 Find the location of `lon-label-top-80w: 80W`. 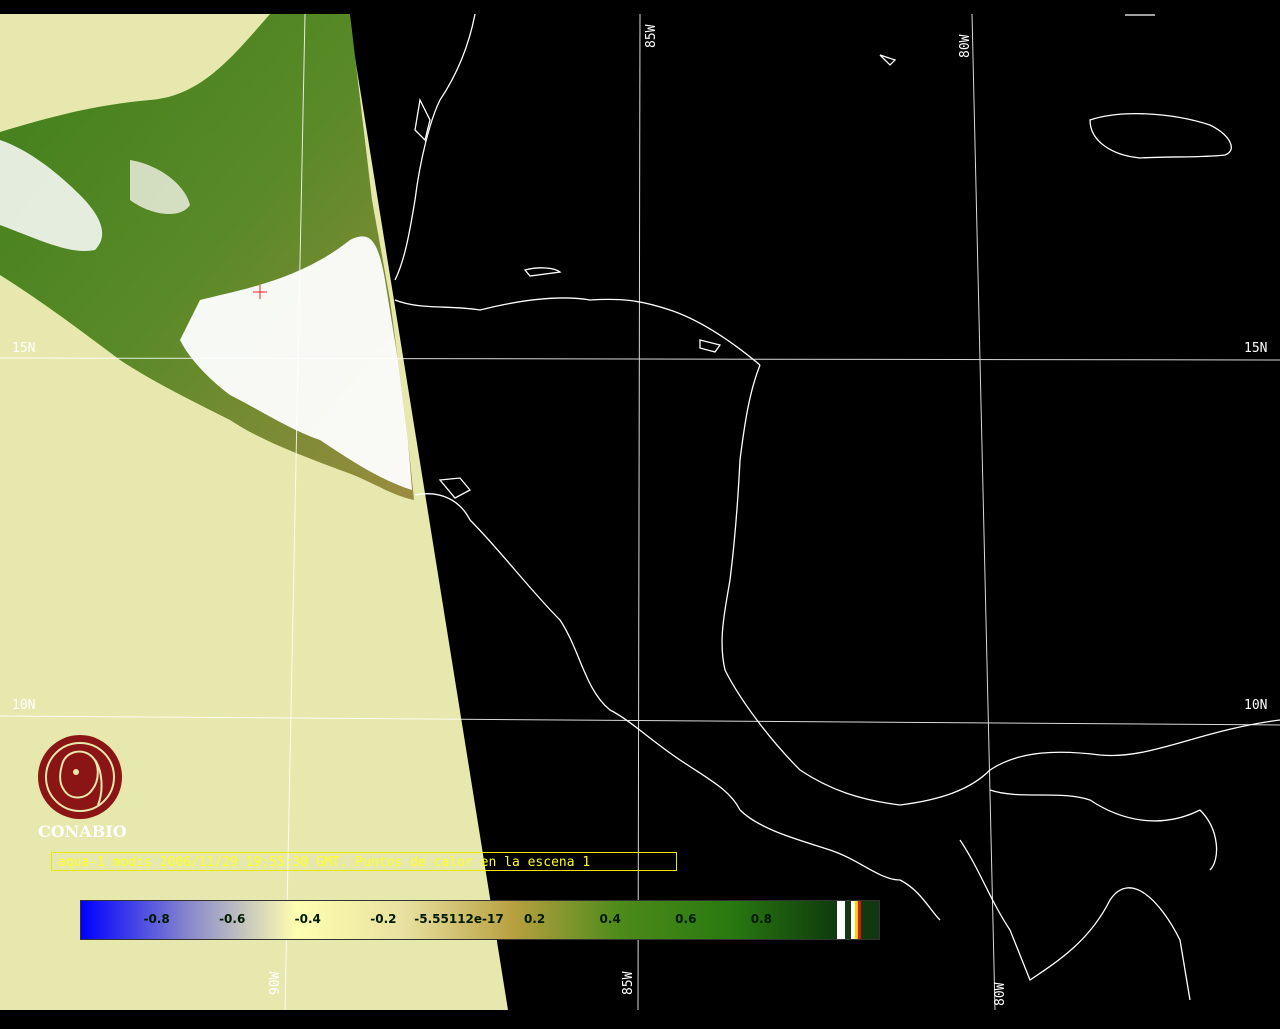

lon-label-top-80w: 80W is located at coordinates (965, 46).